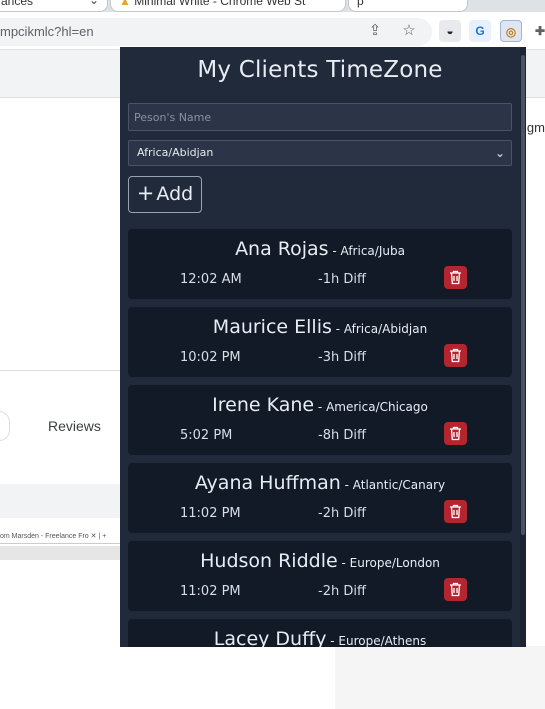  What do you see at coordinates (320, 70) in the screenshot?
I see `popup-title: My Clients TimeZone` at bounding box center [320, 70].